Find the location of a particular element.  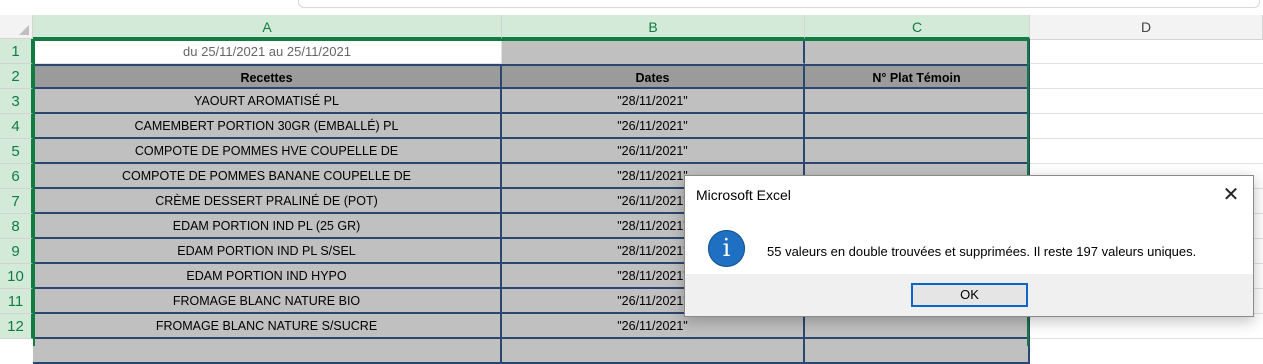

date-cell: "28/11/2021" is located at coordinates (653, 101).